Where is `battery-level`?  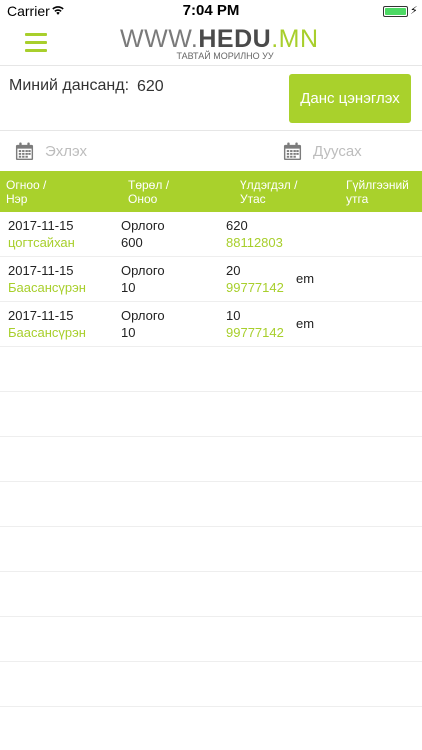
battery-level is located at coordinates (395, 11).